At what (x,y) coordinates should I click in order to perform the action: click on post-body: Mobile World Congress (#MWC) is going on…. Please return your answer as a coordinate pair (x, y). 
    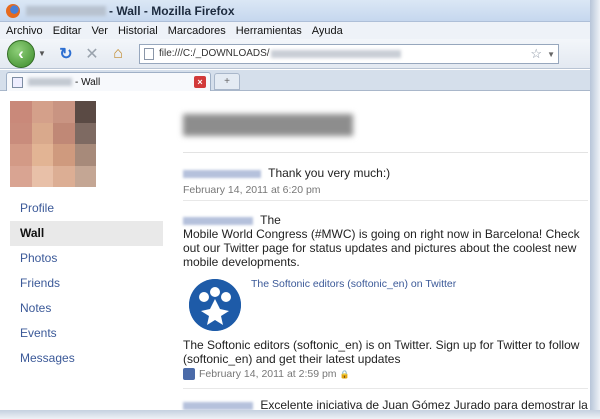
    Looking at the image, I should click on (381, 248).